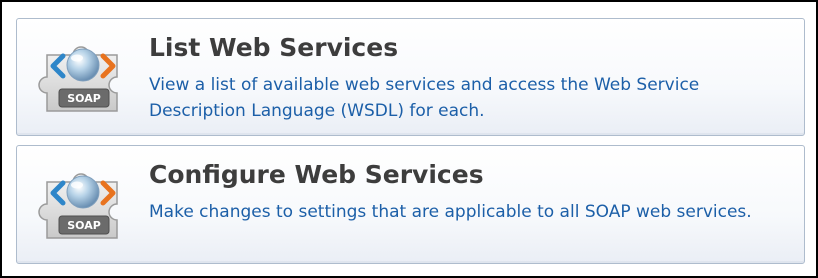 Image resolution: width=818 pixels, height=278 pixels. Describe the element at coordinates (273, 47) in the screenshot. I see `list-web-services-title: List Web Services` at that location.